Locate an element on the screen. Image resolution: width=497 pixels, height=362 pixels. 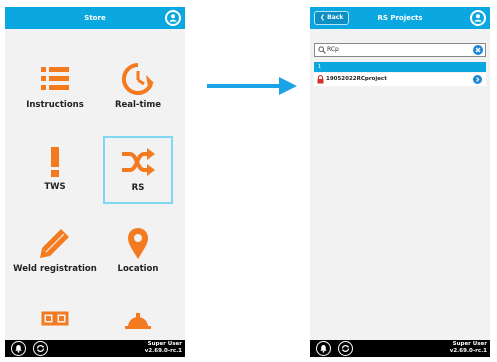
tile-weld-registration: Weld registration is located at coordinates (55, 251).